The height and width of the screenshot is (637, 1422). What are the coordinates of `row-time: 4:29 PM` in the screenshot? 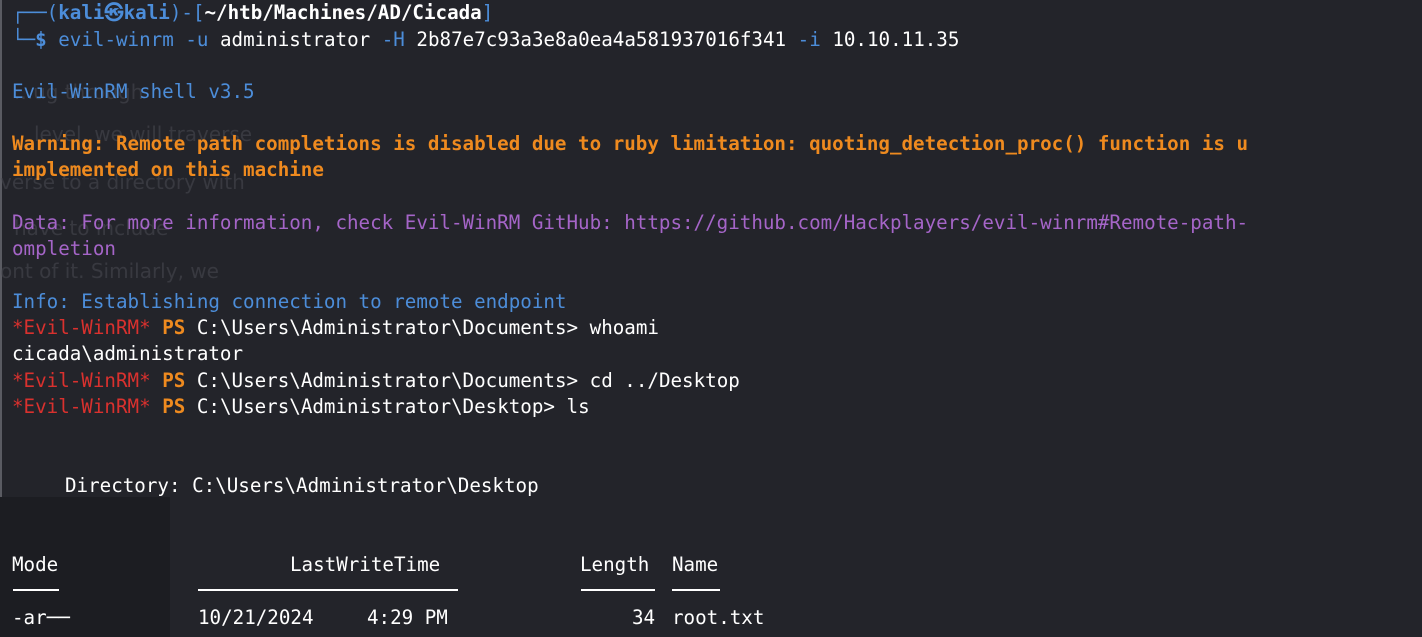 It's located at (407, 617).